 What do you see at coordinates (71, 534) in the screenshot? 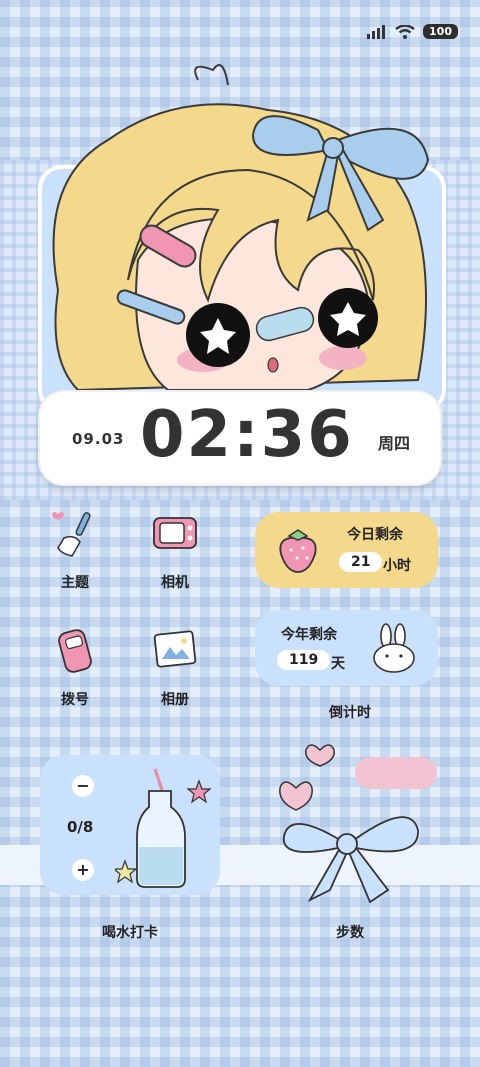
I see `broom-icon` at bounding box center [71, 534].